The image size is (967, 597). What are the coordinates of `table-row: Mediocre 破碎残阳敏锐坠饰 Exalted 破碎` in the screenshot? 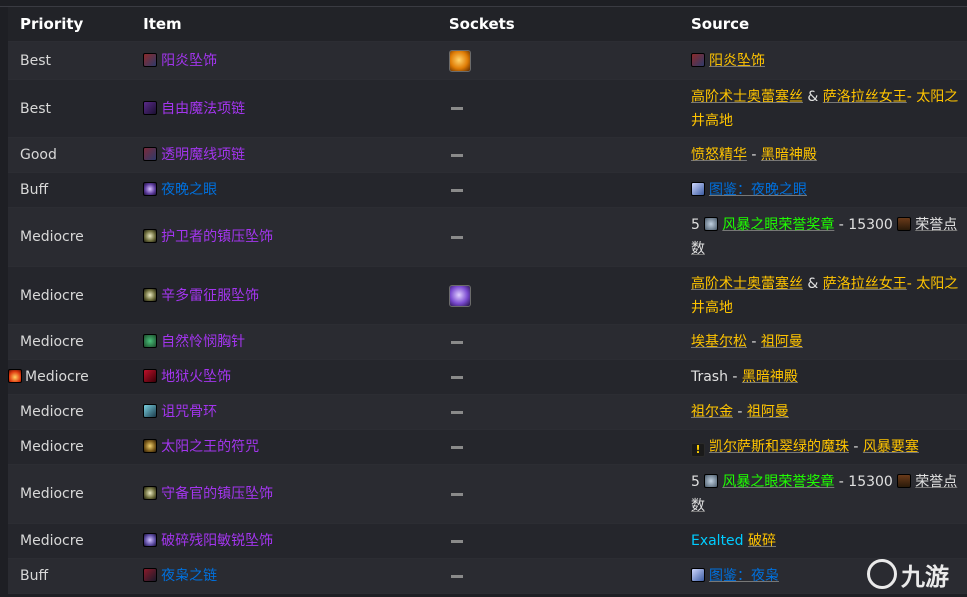 It's located at (487, 541).